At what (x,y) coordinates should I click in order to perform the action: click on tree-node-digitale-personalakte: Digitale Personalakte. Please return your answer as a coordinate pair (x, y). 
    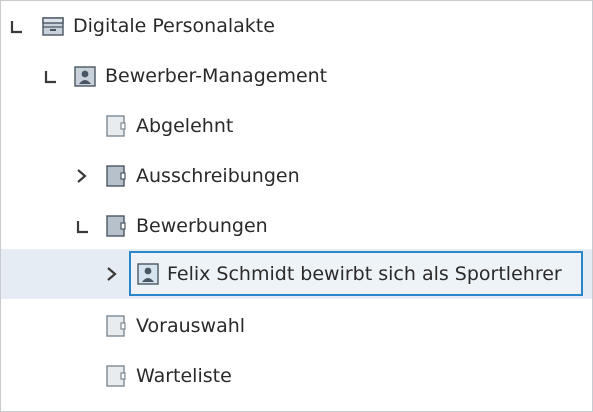
    Looking at the image, I should click on (296, 26).